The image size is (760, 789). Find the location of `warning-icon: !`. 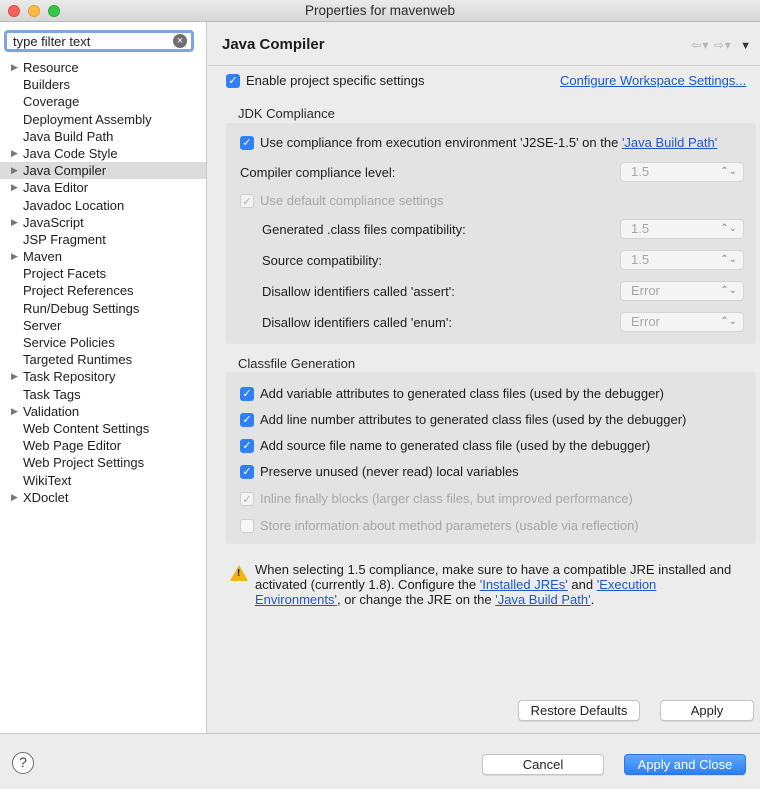

warning-icon: ! is located at coordinates (239, 573).